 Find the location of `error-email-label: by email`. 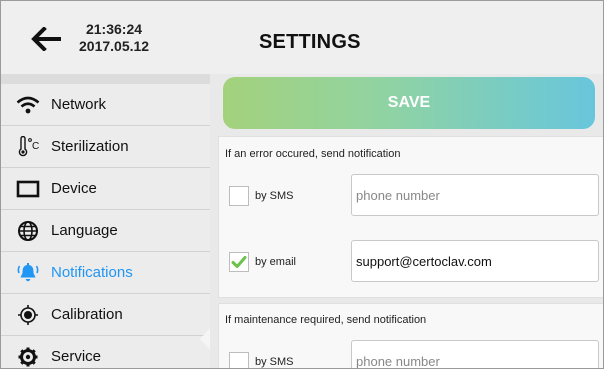

error-email-label: by email is located at coordinates (275, 262).